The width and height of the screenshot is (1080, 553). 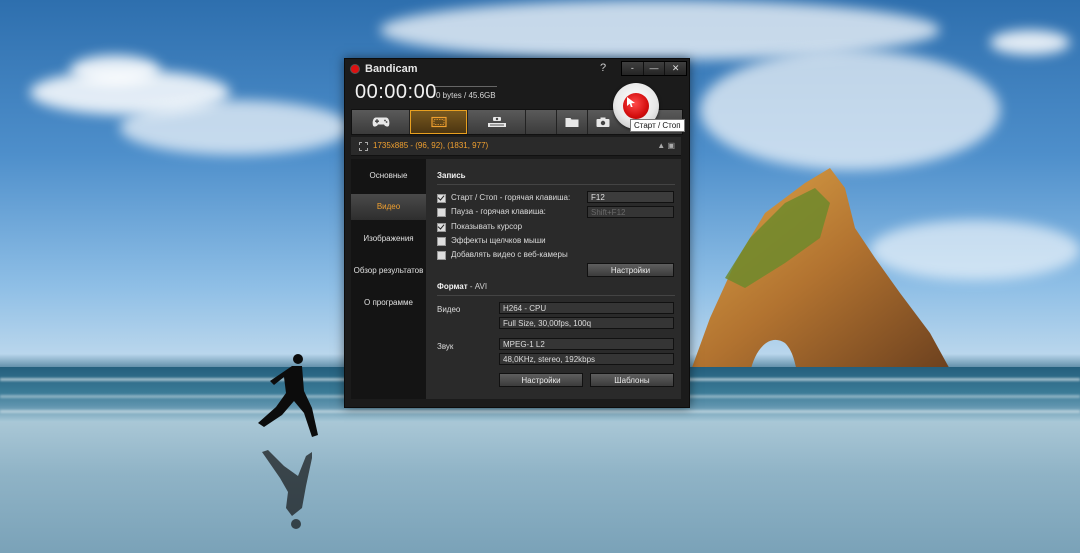 I want to click on hdmi-device-icon, so click(x=496, y=122).